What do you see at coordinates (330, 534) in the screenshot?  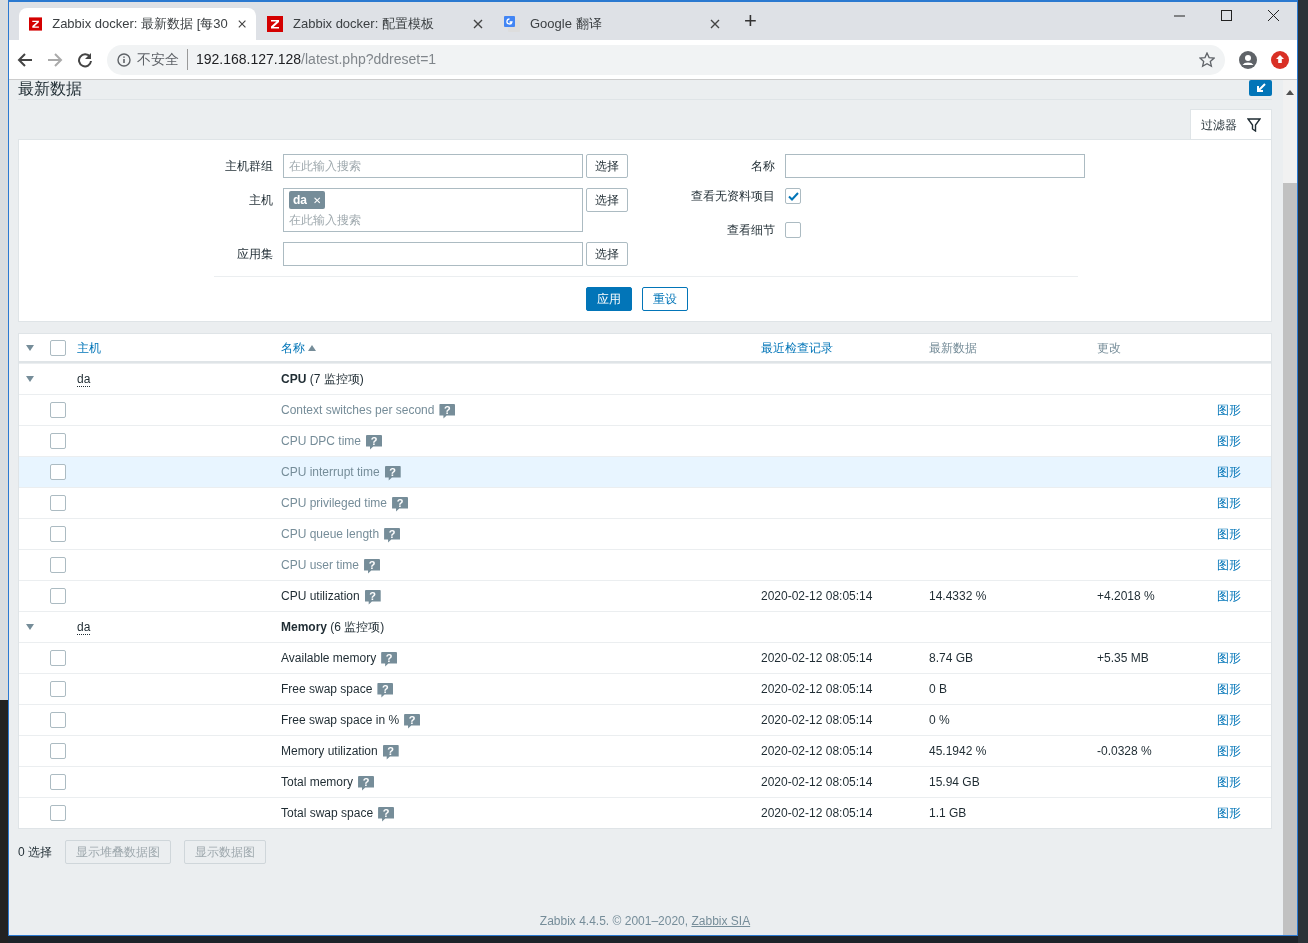 I see `item-name: CPU queue length` at bounding box center [330, 534].